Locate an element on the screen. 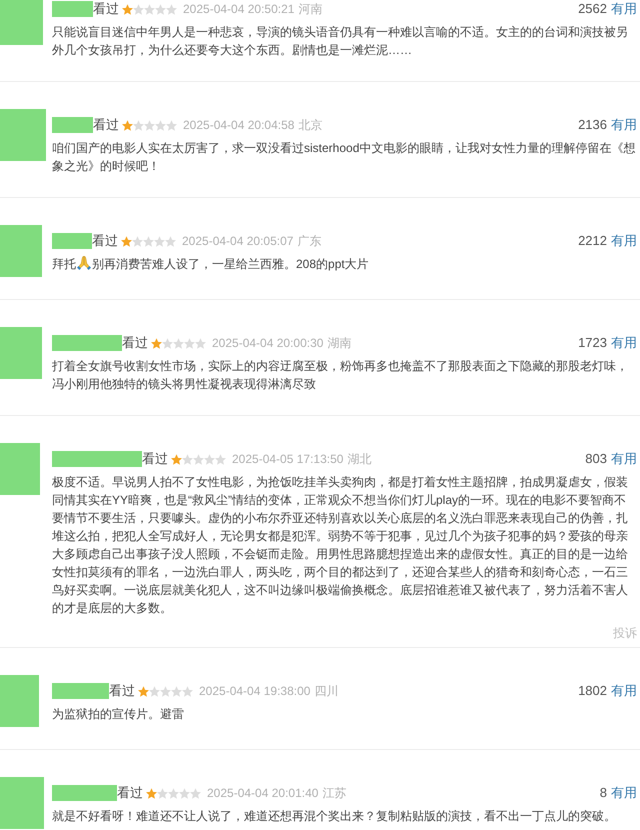 The width and height of the screenshot is (640, 830). review-time: 2025-04-04 19:38:00 is located at coordinates (254, 691).